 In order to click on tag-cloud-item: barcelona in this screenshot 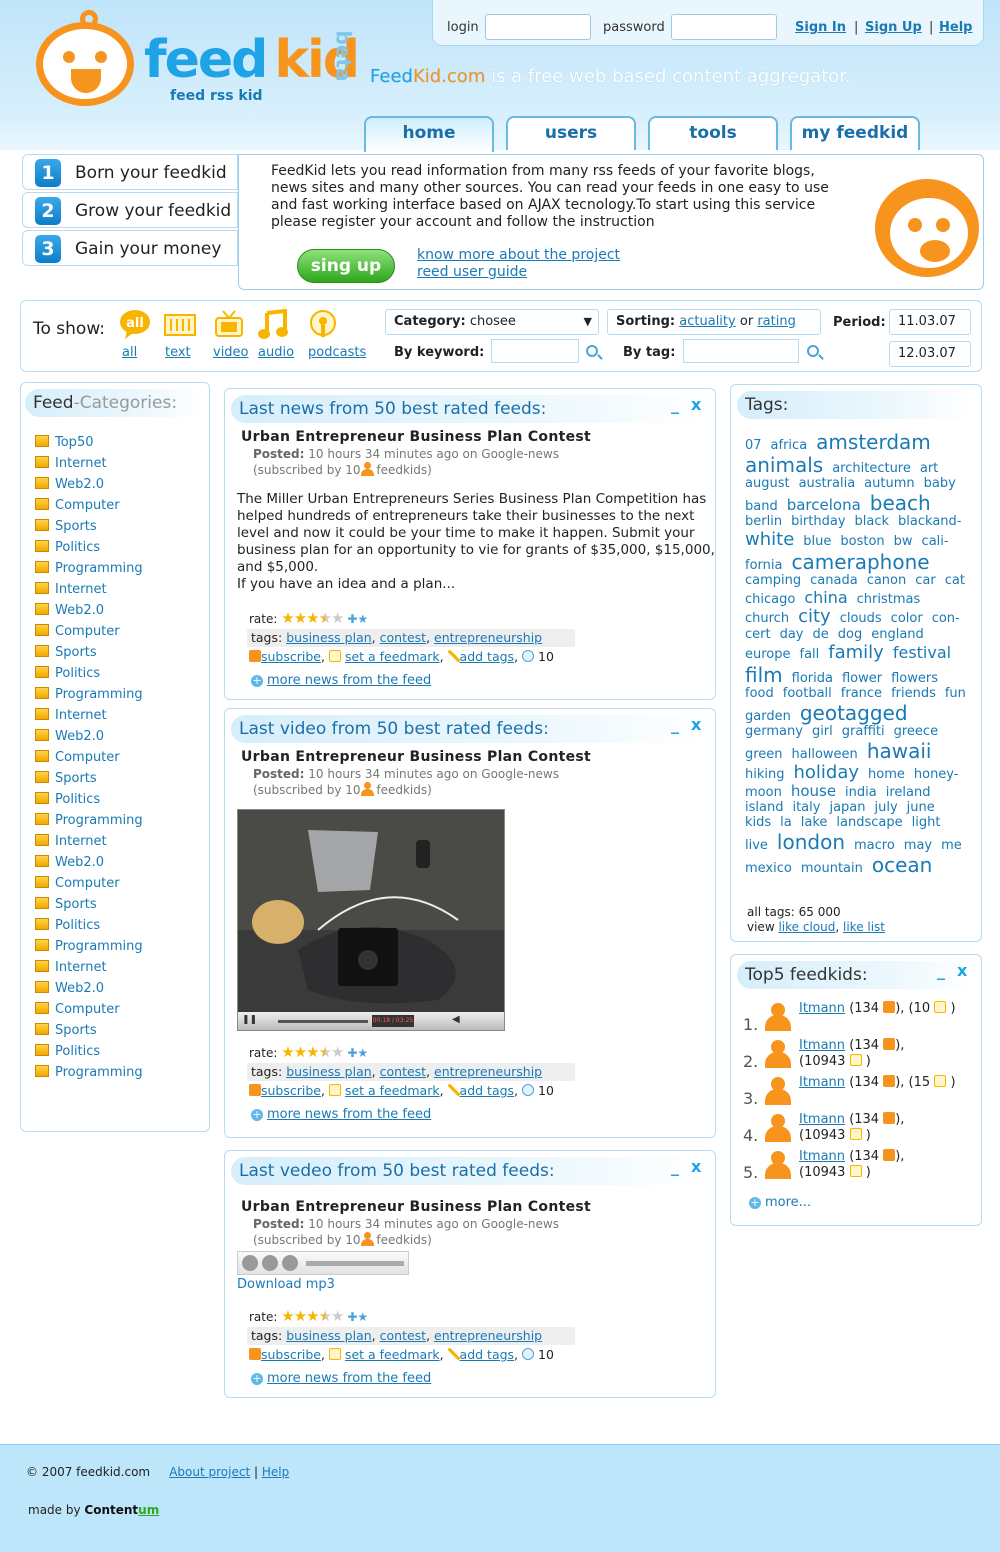, I will do `click(824, 505)`.